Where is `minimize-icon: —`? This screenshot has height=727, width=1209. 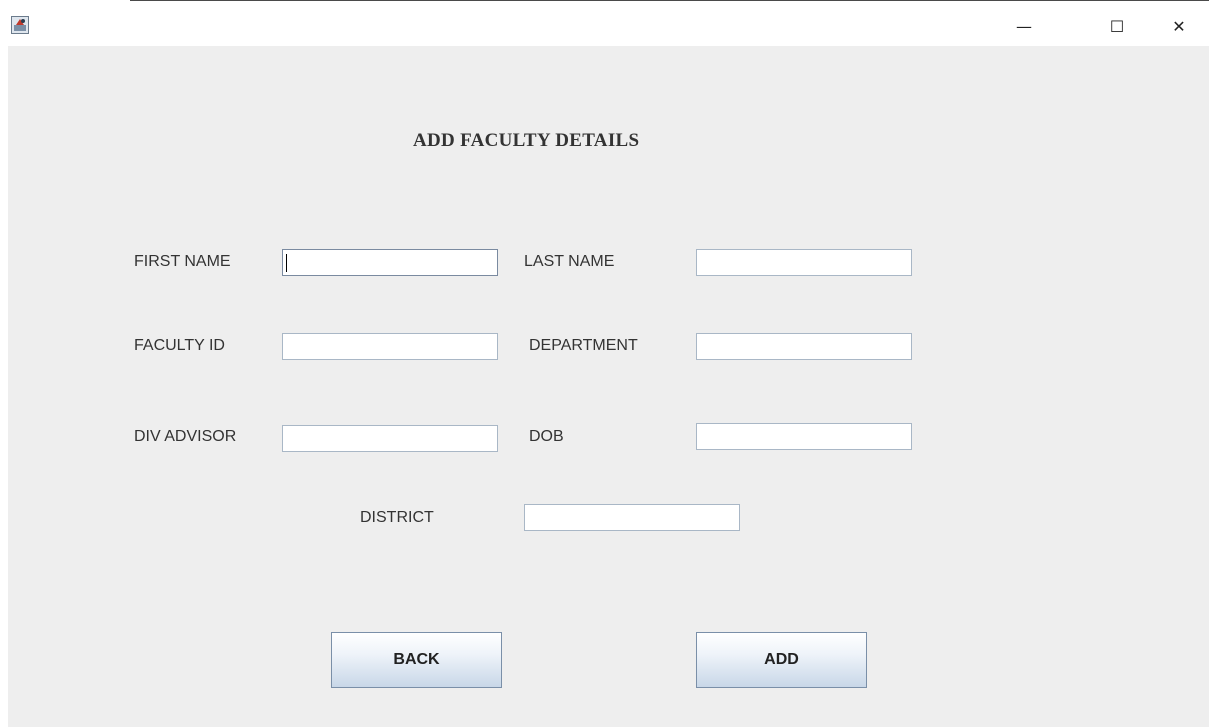 minimize-icon: — is located at coordinates (1024, 26).